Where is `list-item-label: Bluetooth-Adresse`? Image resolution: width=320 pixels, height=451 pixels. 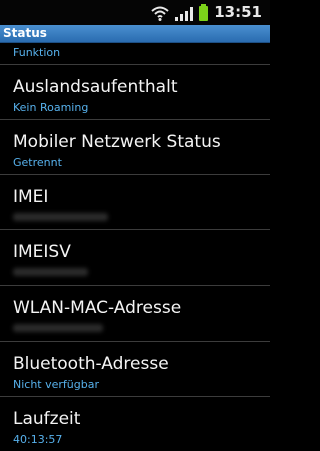
list-item-label: Bluetooth-Adresse is located at coordinates (91, 364).